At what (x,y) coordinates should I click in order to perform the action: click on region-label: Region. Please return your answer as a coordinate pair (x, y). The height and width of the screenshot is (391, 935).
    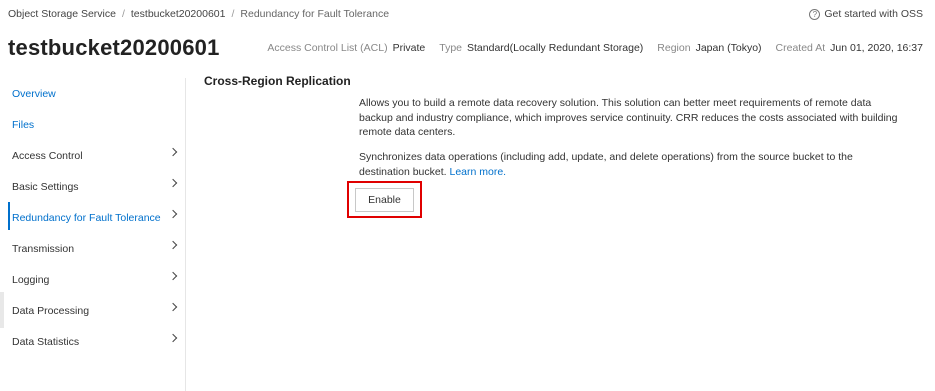
    Looking at the image, I should click on (674, 48).